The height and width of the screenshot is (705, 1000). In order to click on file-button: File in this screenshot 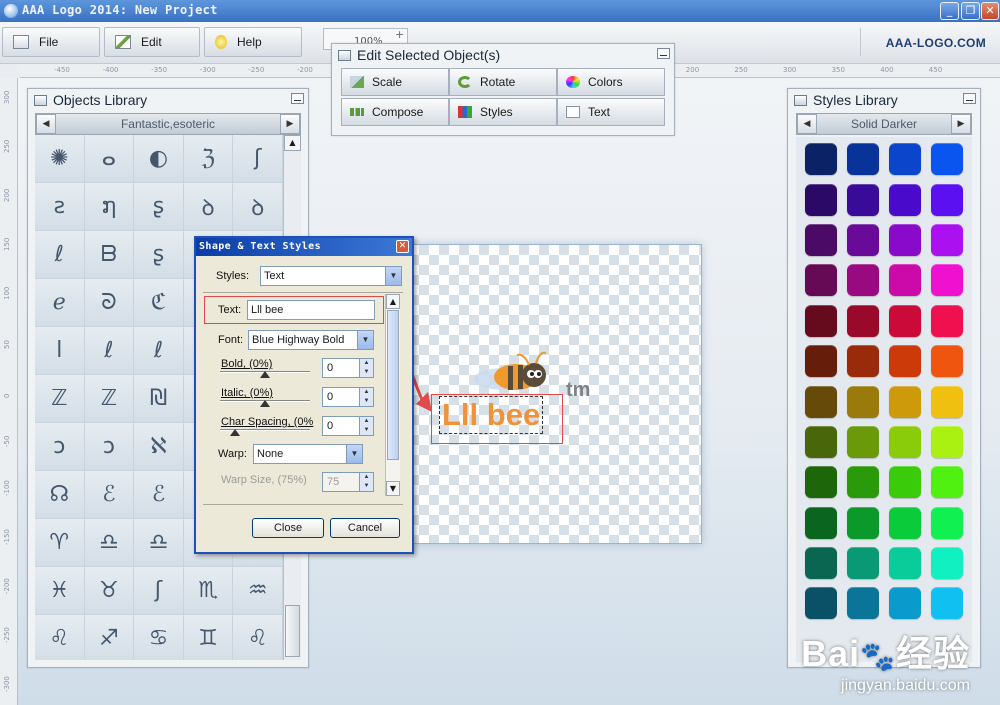, I will do `click(51, 42)`.